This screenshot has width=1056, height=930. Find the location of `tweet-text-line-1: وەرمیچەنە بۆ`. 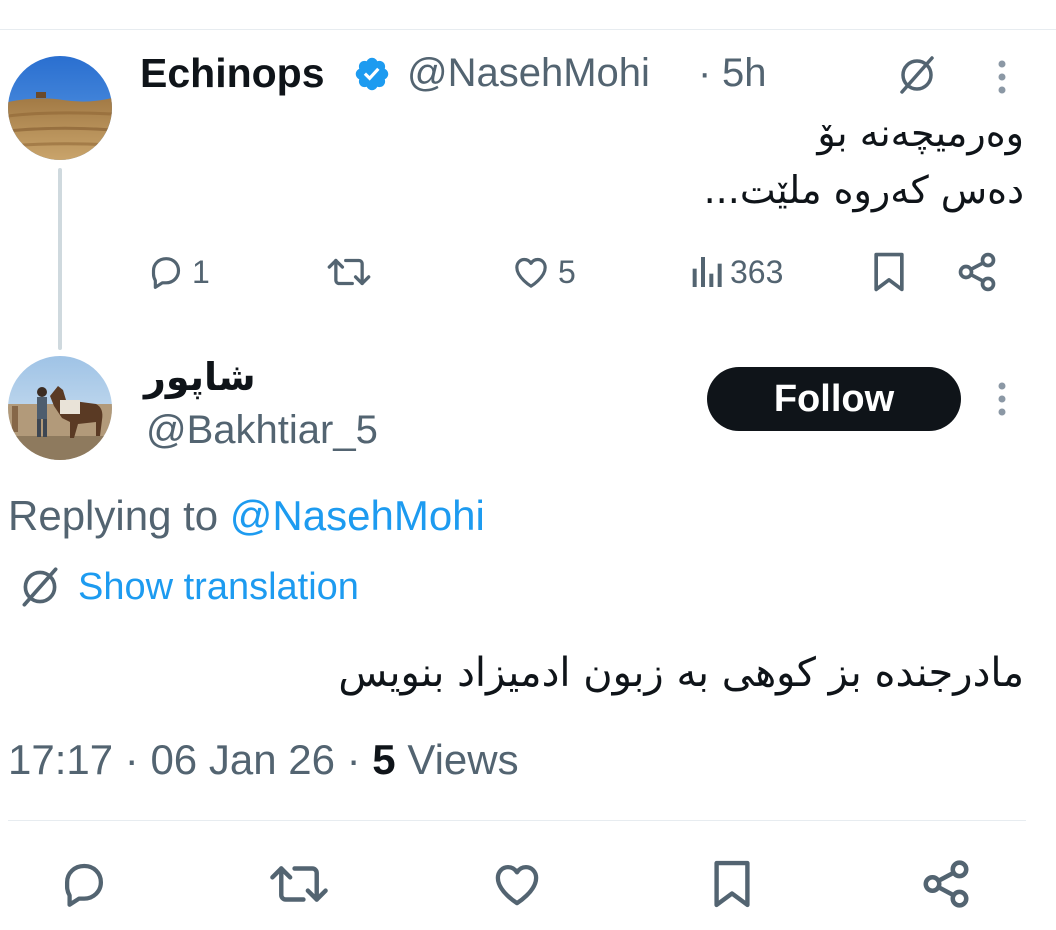

tweet-text-line-1: وەرمیچەنە بۆ is located at coordinates (920, 133).